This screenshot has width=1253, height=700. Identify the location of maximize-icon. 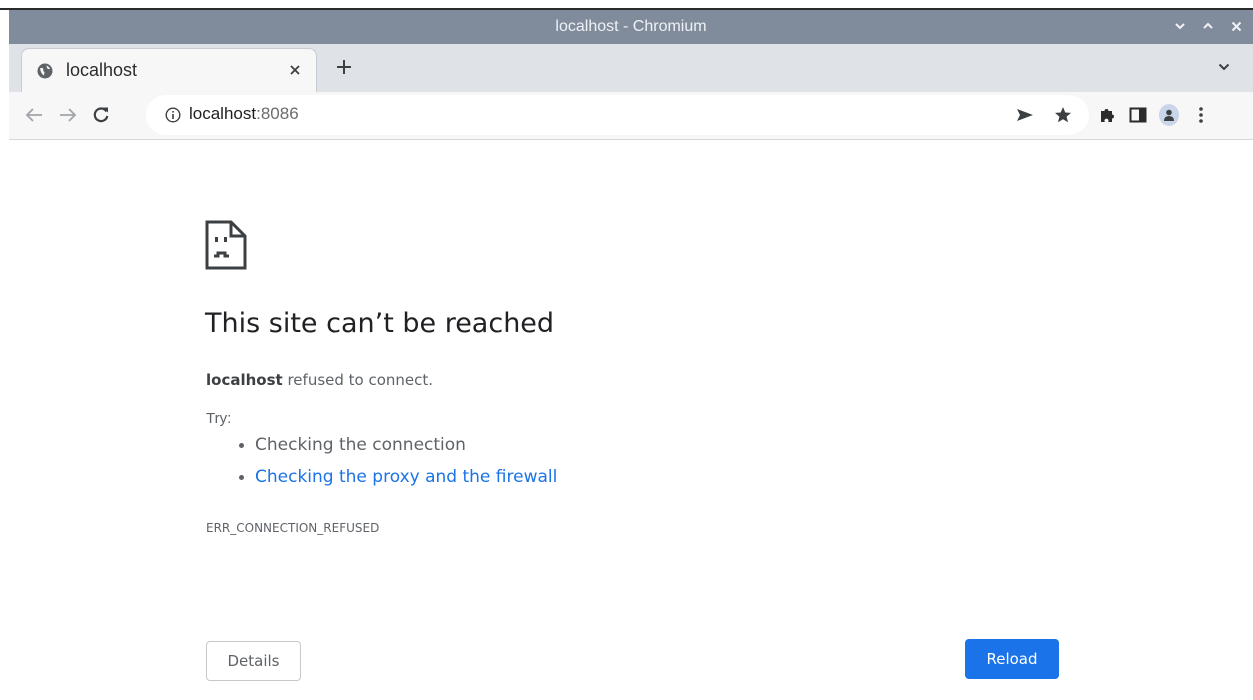
(1208, 26).